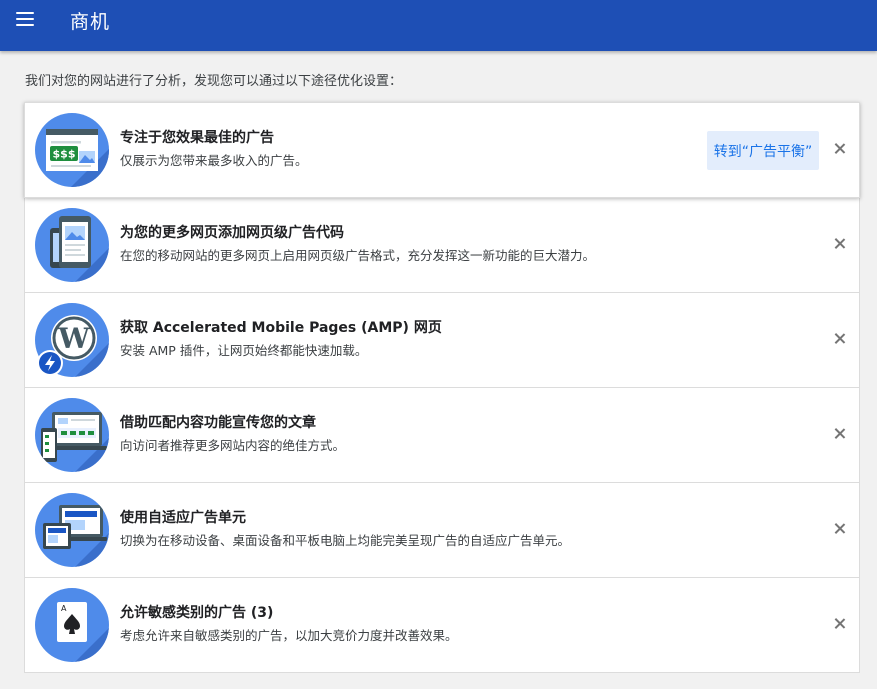  I want to click on ad-dollar-icon: $$$, so click(72, 150).